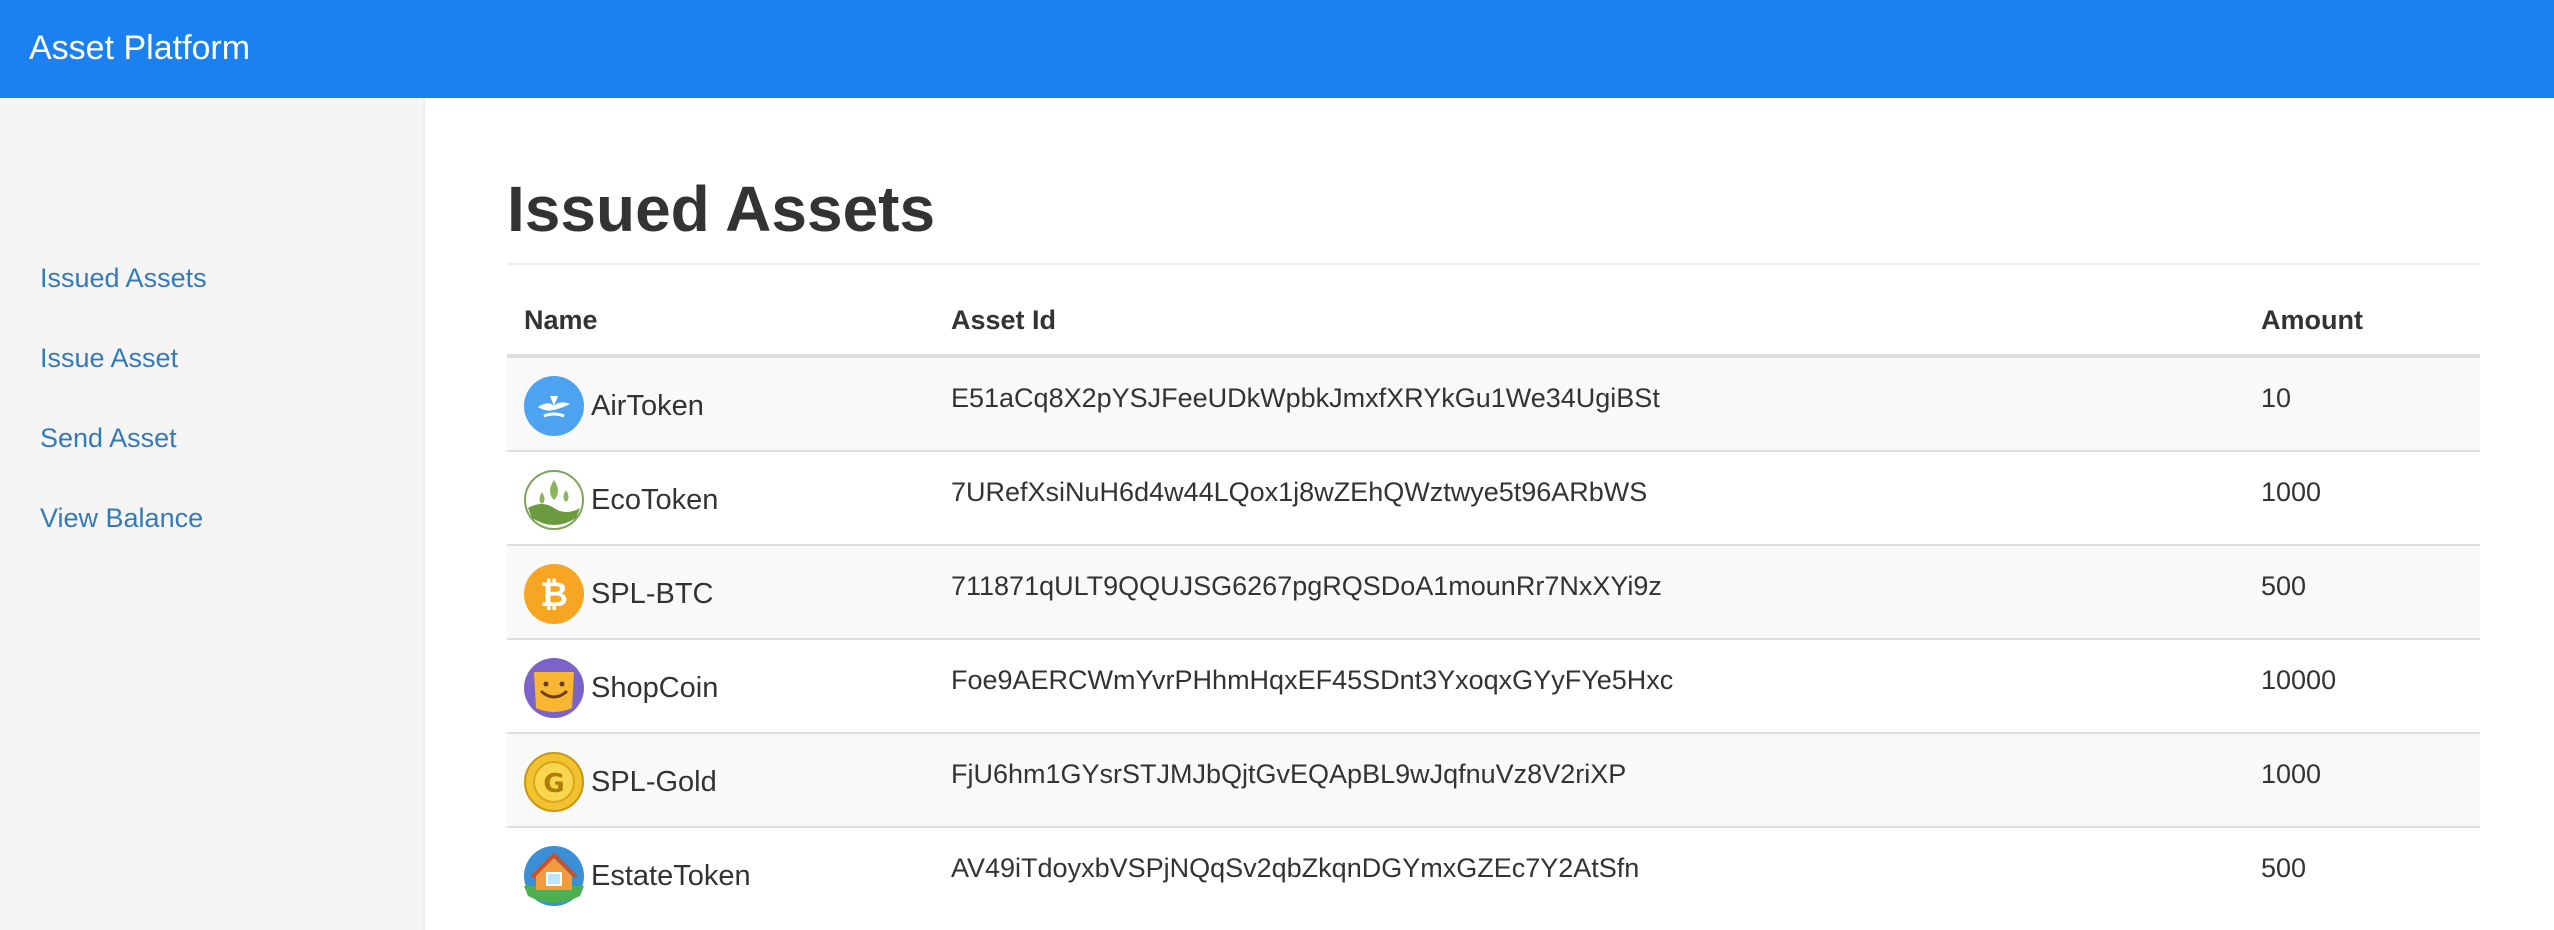 Image resolution: width=2554 pixels, height=930 pixels. I want to click on asset-name: ShopCoin, so click(655, 688).